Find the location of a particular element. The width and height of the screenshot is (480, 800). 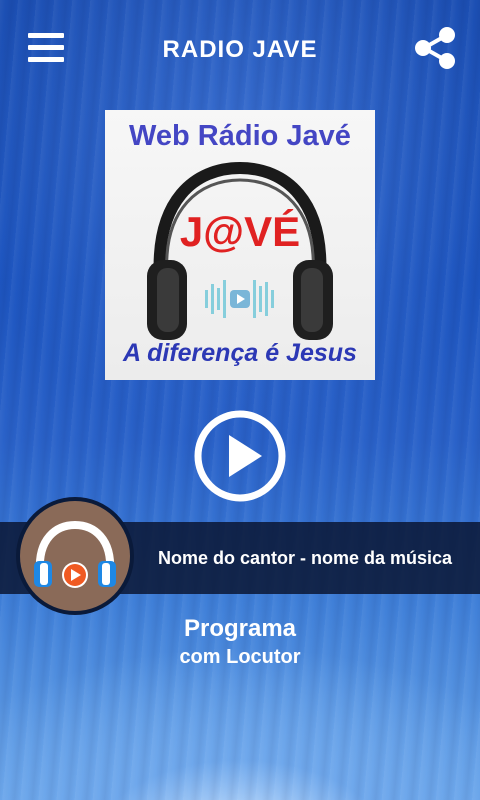

station-logo is located at coordinates (75, 556).